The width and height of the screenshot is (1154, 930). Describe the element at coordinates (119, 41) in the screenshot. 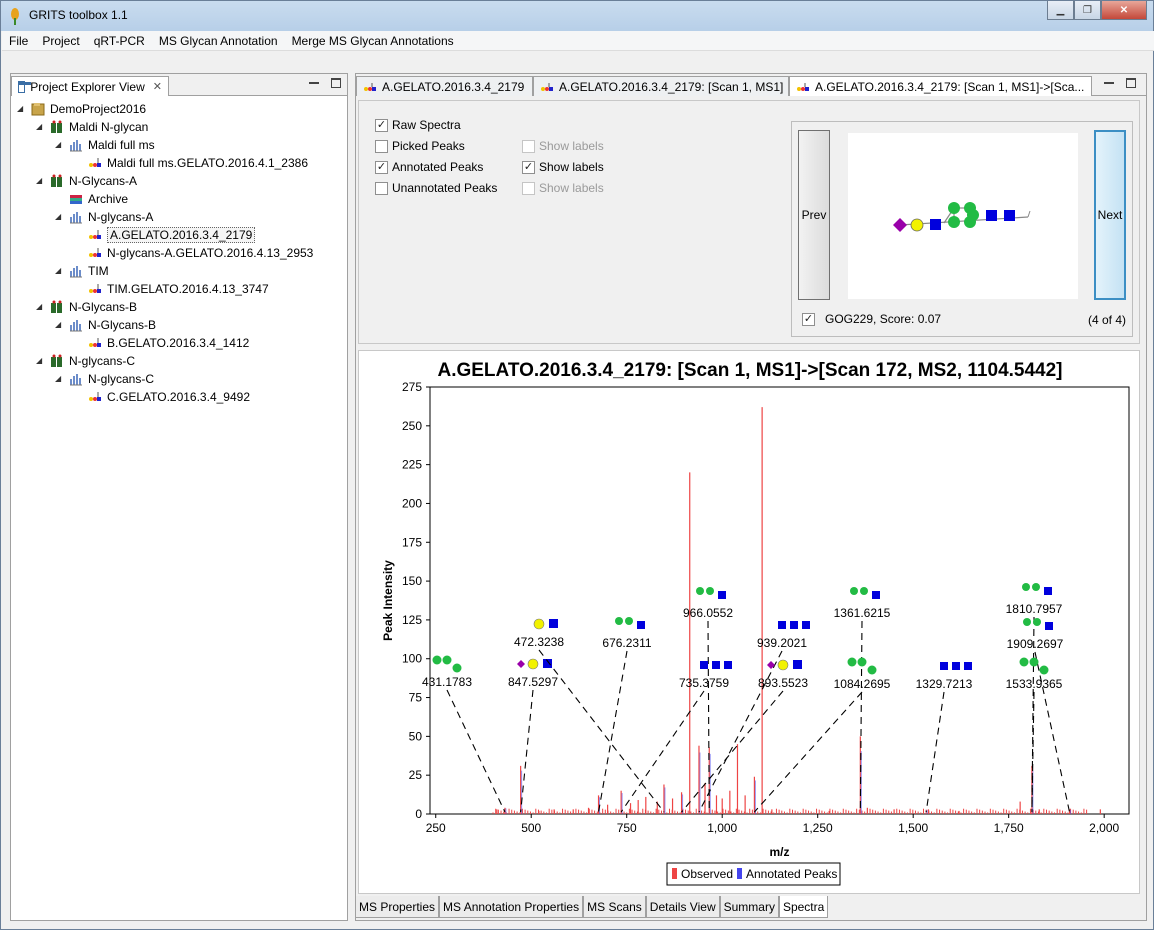

I see `menu-qrtpcr: qRT-PCR` at that location.